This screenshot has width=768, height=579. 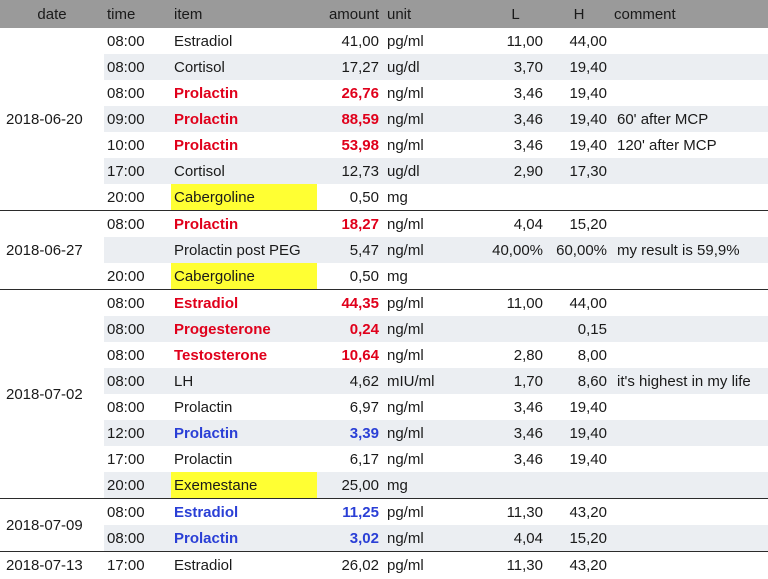 What do you see at coordinates (579, 381) in the screenshot?
I see `cell-high: 8,60` at bounding box center [579, 381].